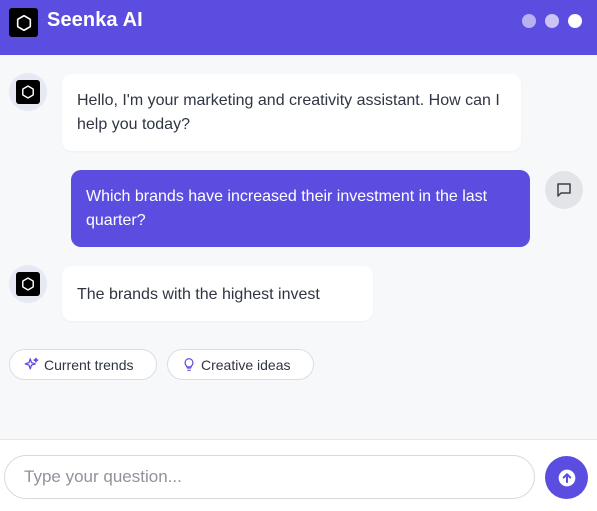 This screenshot has width=597, height=511. I want to click on chat-bubble-icon, so click(564, 190).